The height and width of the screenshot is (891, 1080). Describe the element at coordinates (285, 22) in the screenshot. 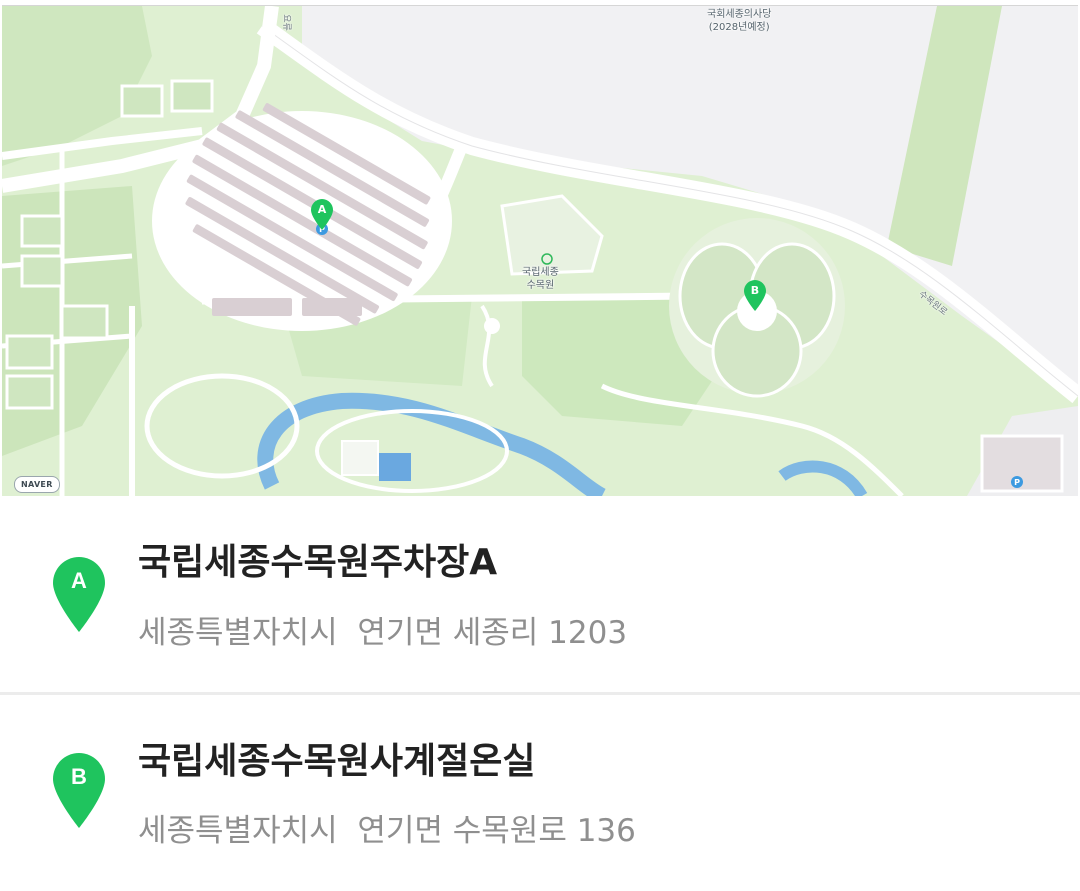

I see `road-label-top: 요류` at that location.